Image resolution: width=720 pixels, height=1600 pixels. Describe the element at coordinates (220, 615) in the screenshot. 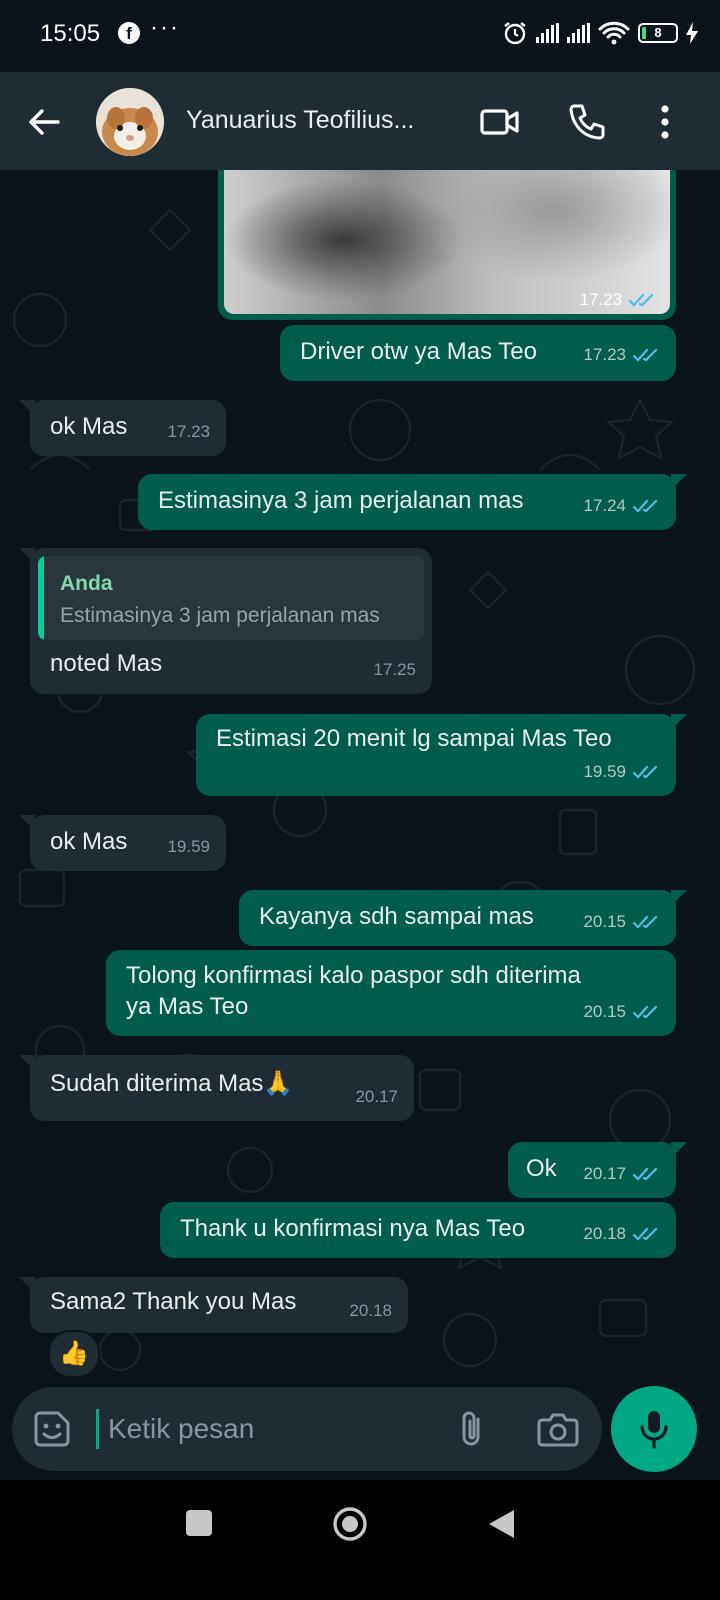

I see `quote-text: Estimasinya 3 jam perjalanan mas` at that location.